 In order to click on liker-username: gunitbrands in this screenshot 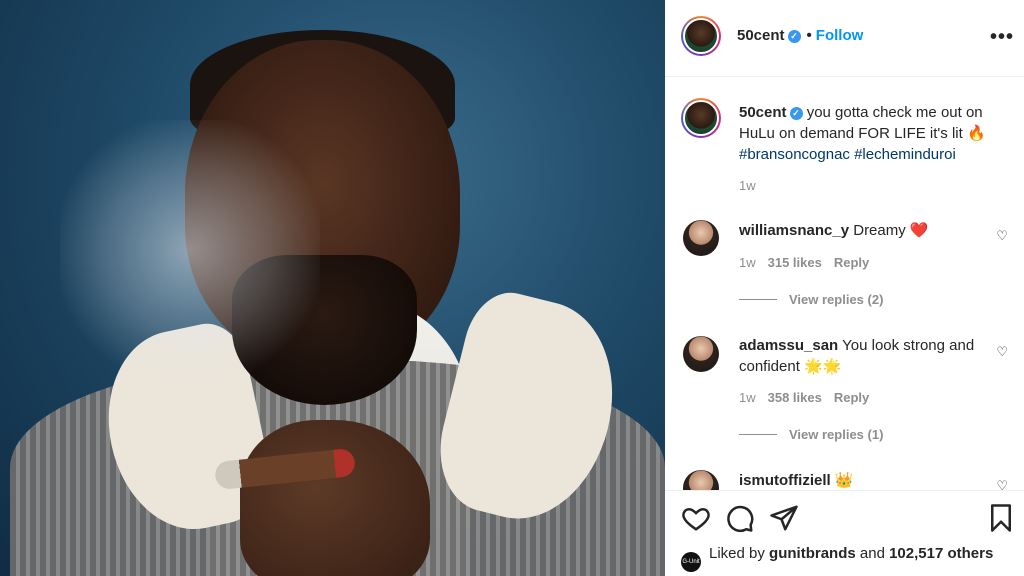, I will do `click(812, 553)`.